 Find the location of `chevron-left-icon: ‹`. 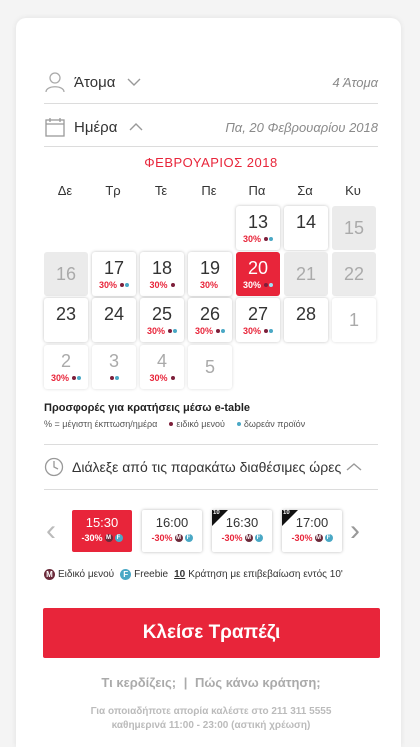

chevron-left-icon: ‹ is located at coordinates (51, 531).